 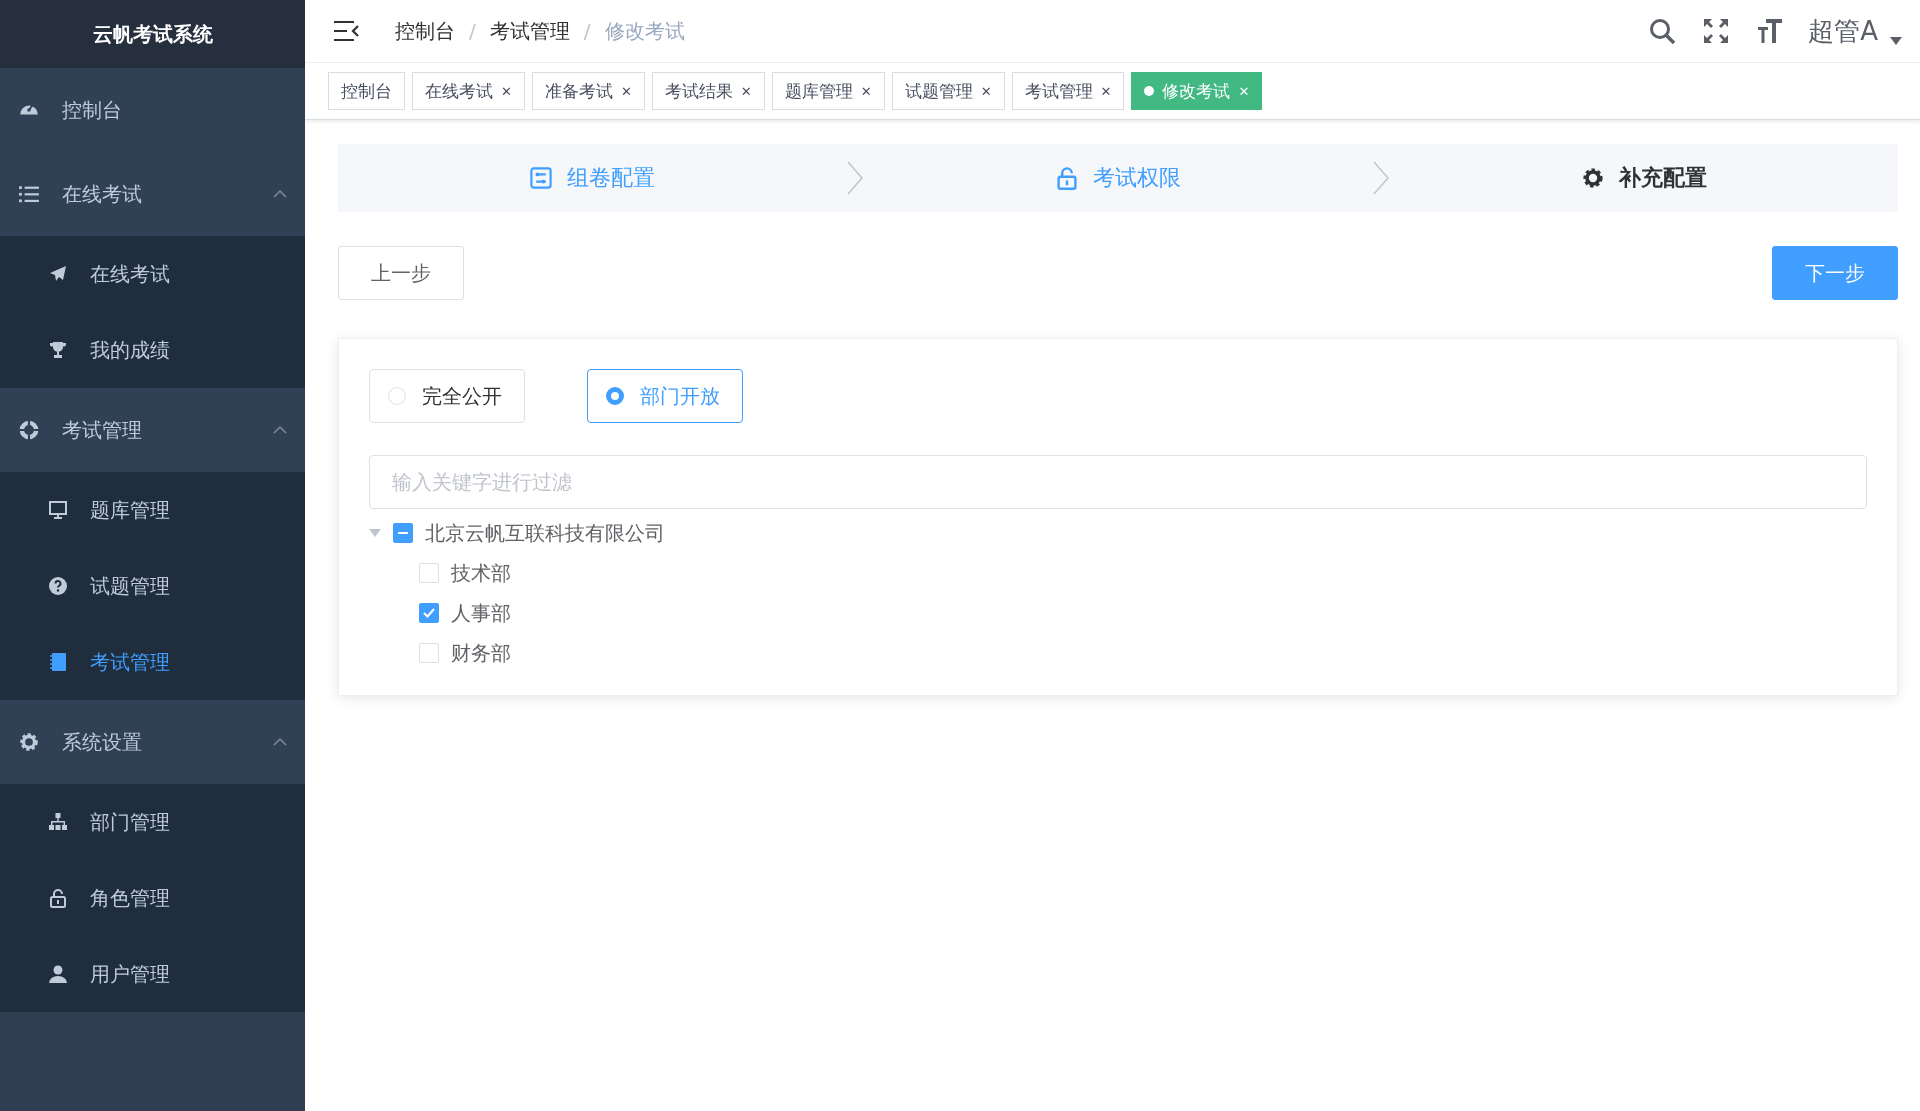 What do you see at coordinates (644, 31) in the screenshot?
I see `breadcrumb-item: 修改考试` at bounding box center [644, 31].